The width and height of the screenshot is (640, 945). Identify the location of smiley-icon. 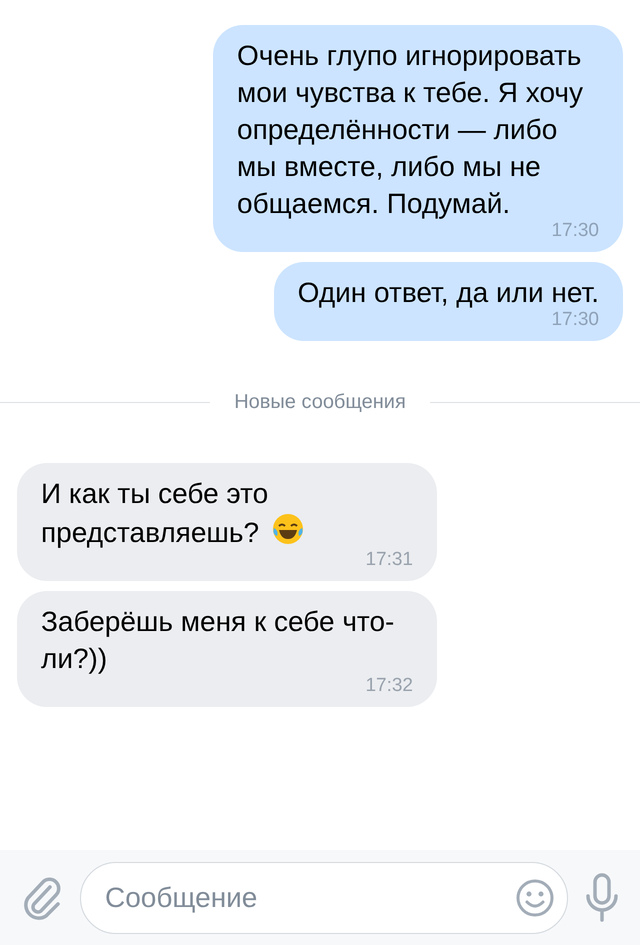
(535, 898).